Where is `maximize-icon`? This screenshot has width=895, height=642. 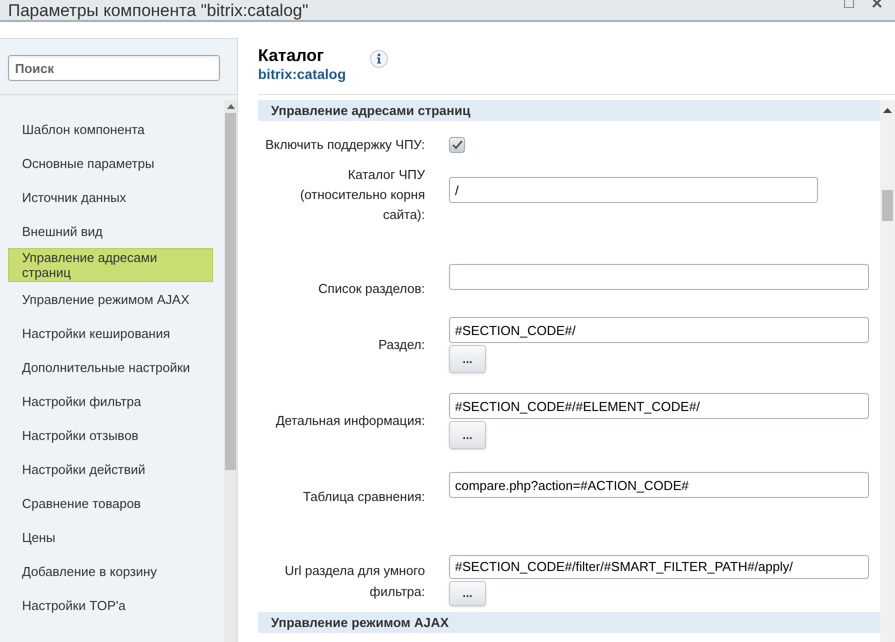
maximize-icon is located at coordinates (849, 4).